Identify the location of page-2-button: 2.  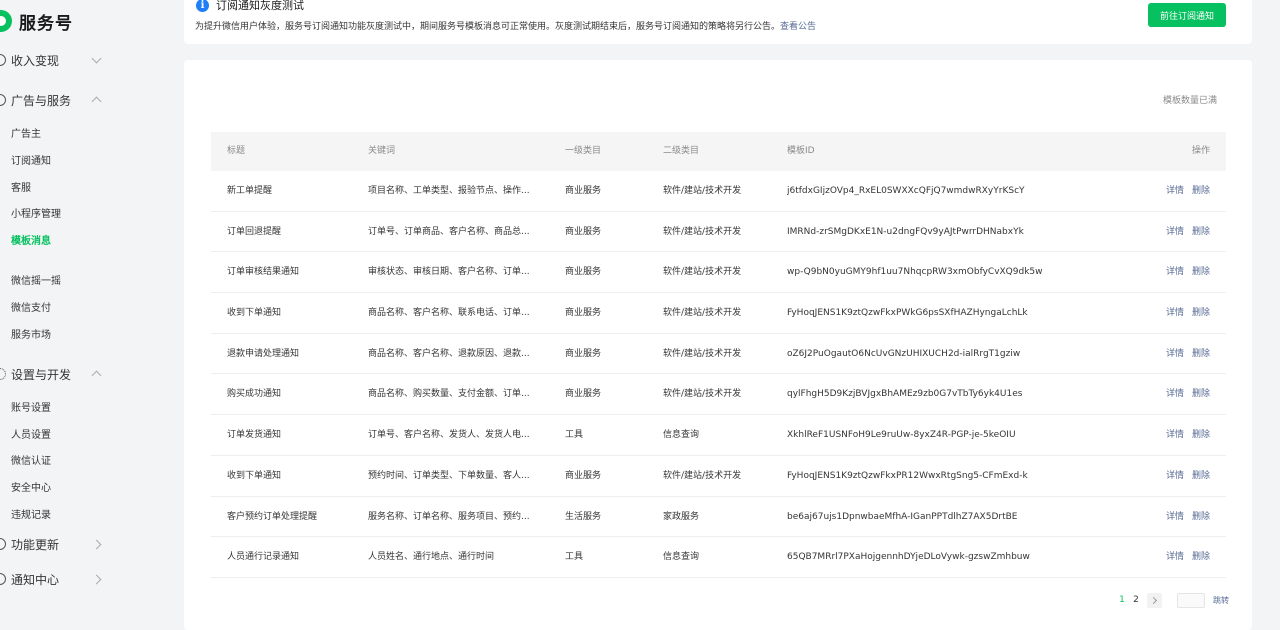
(1136, 600).